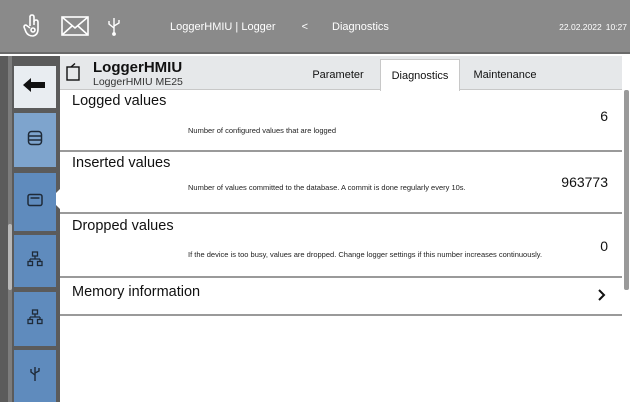 The height and width of the screenshot is (402, 630). Describe the element at coordinates (10, 257) in the screenshot. I see `sidebar-scrollbar` at that location.